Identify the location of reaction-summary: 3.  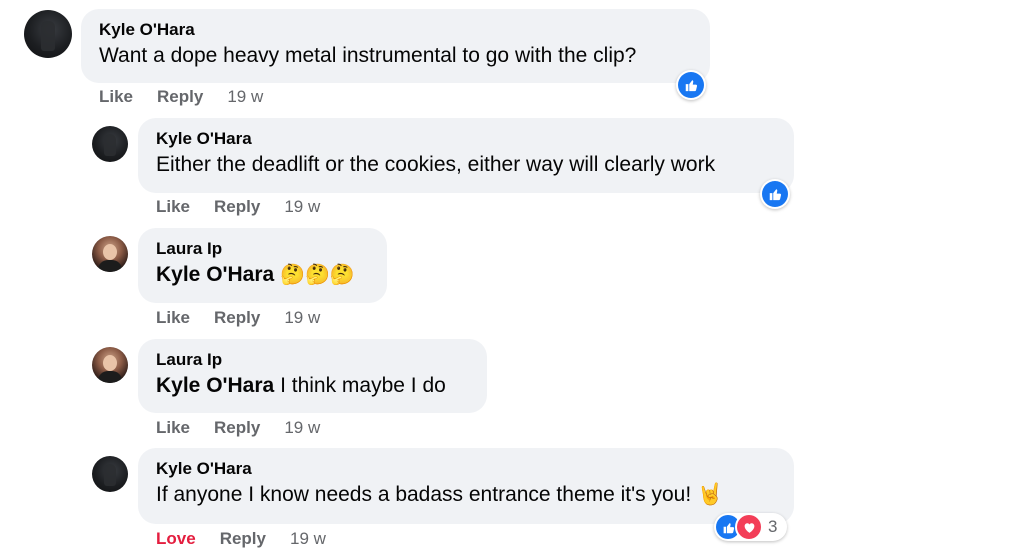
(751, 527).